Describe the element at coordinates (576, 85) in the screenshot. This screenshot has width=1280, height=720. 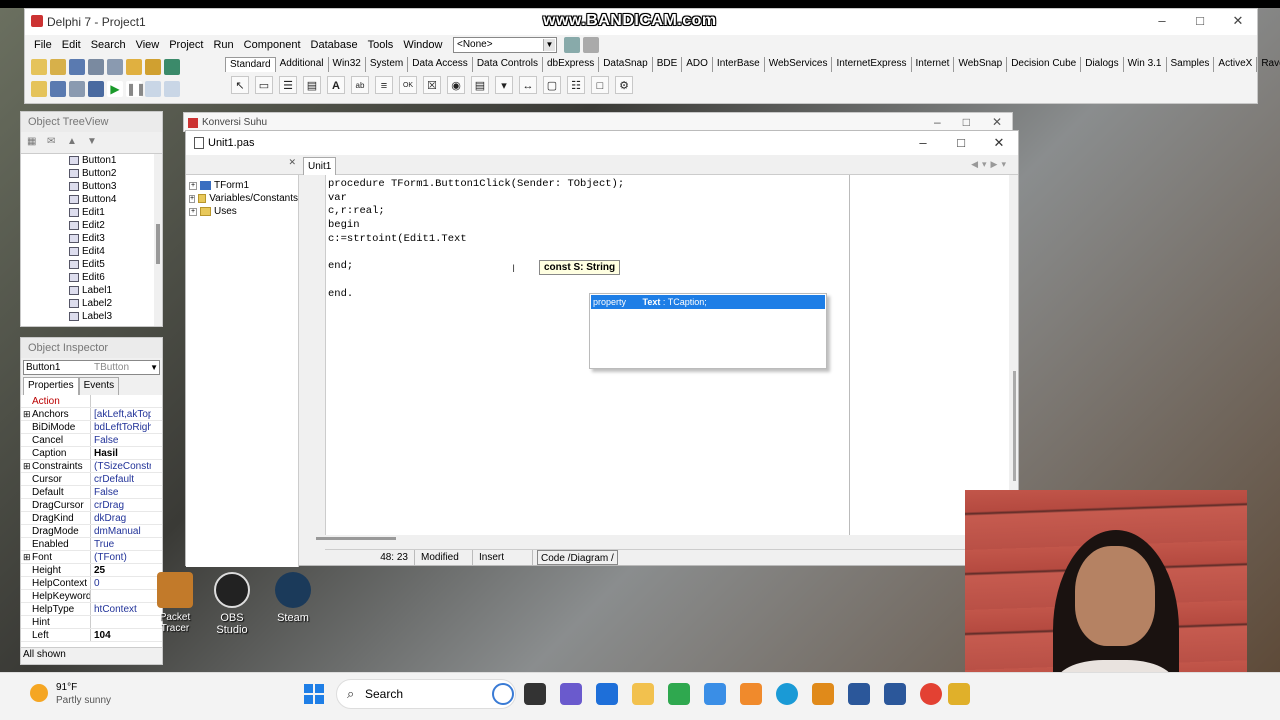
I see `radiogroup-icon: ☷` at that location.